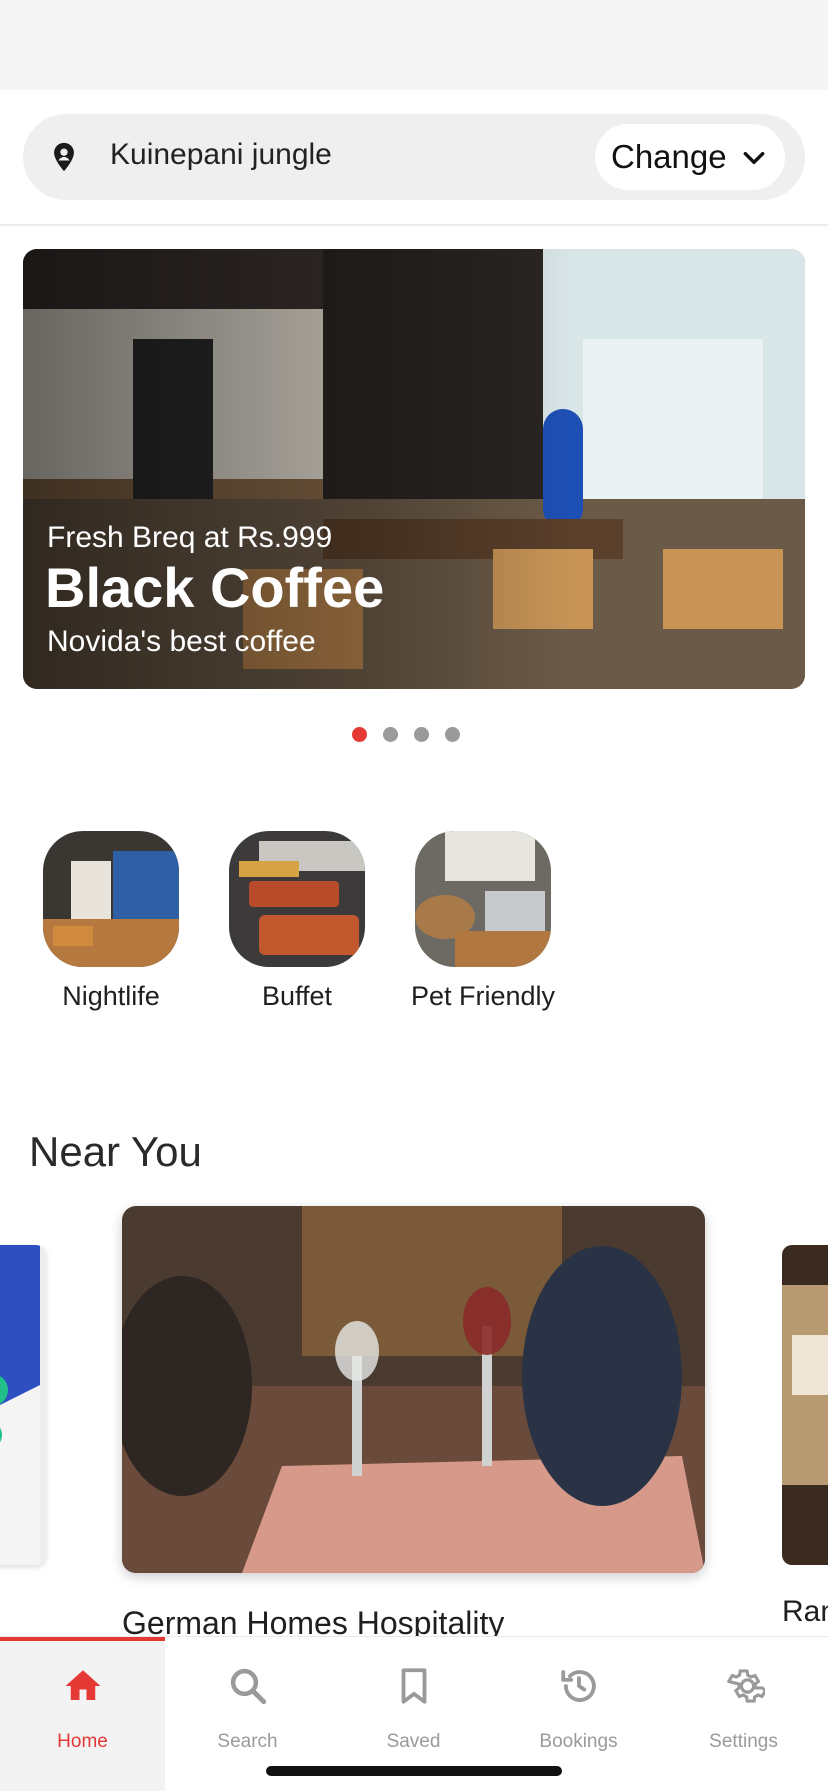 The height and width of the screenshot is (1791, 828). I want to click on nightlife-image, so click(111, 899).